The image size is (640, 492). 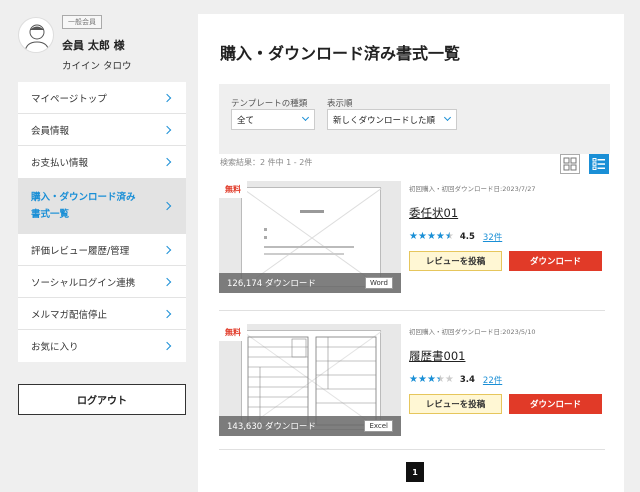 I want to click on sort-order-label: 表示順, so click(x=340, y=104).